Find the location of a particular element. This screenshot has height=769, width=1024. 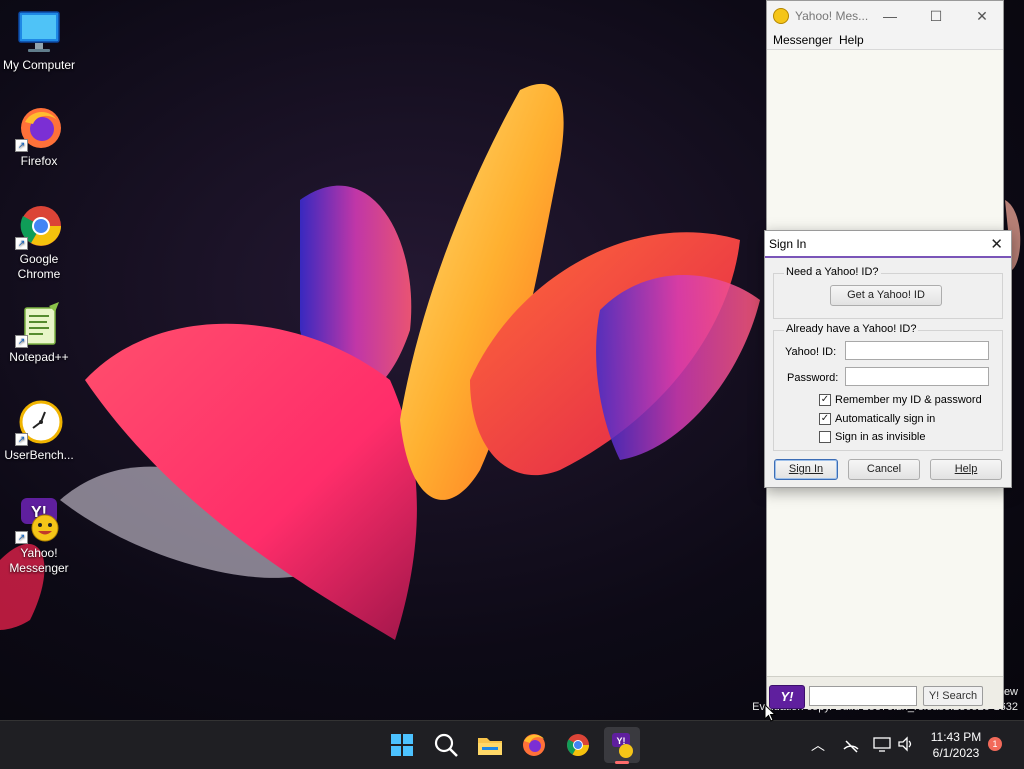

active-indicator is located at coordinates (622, 762).